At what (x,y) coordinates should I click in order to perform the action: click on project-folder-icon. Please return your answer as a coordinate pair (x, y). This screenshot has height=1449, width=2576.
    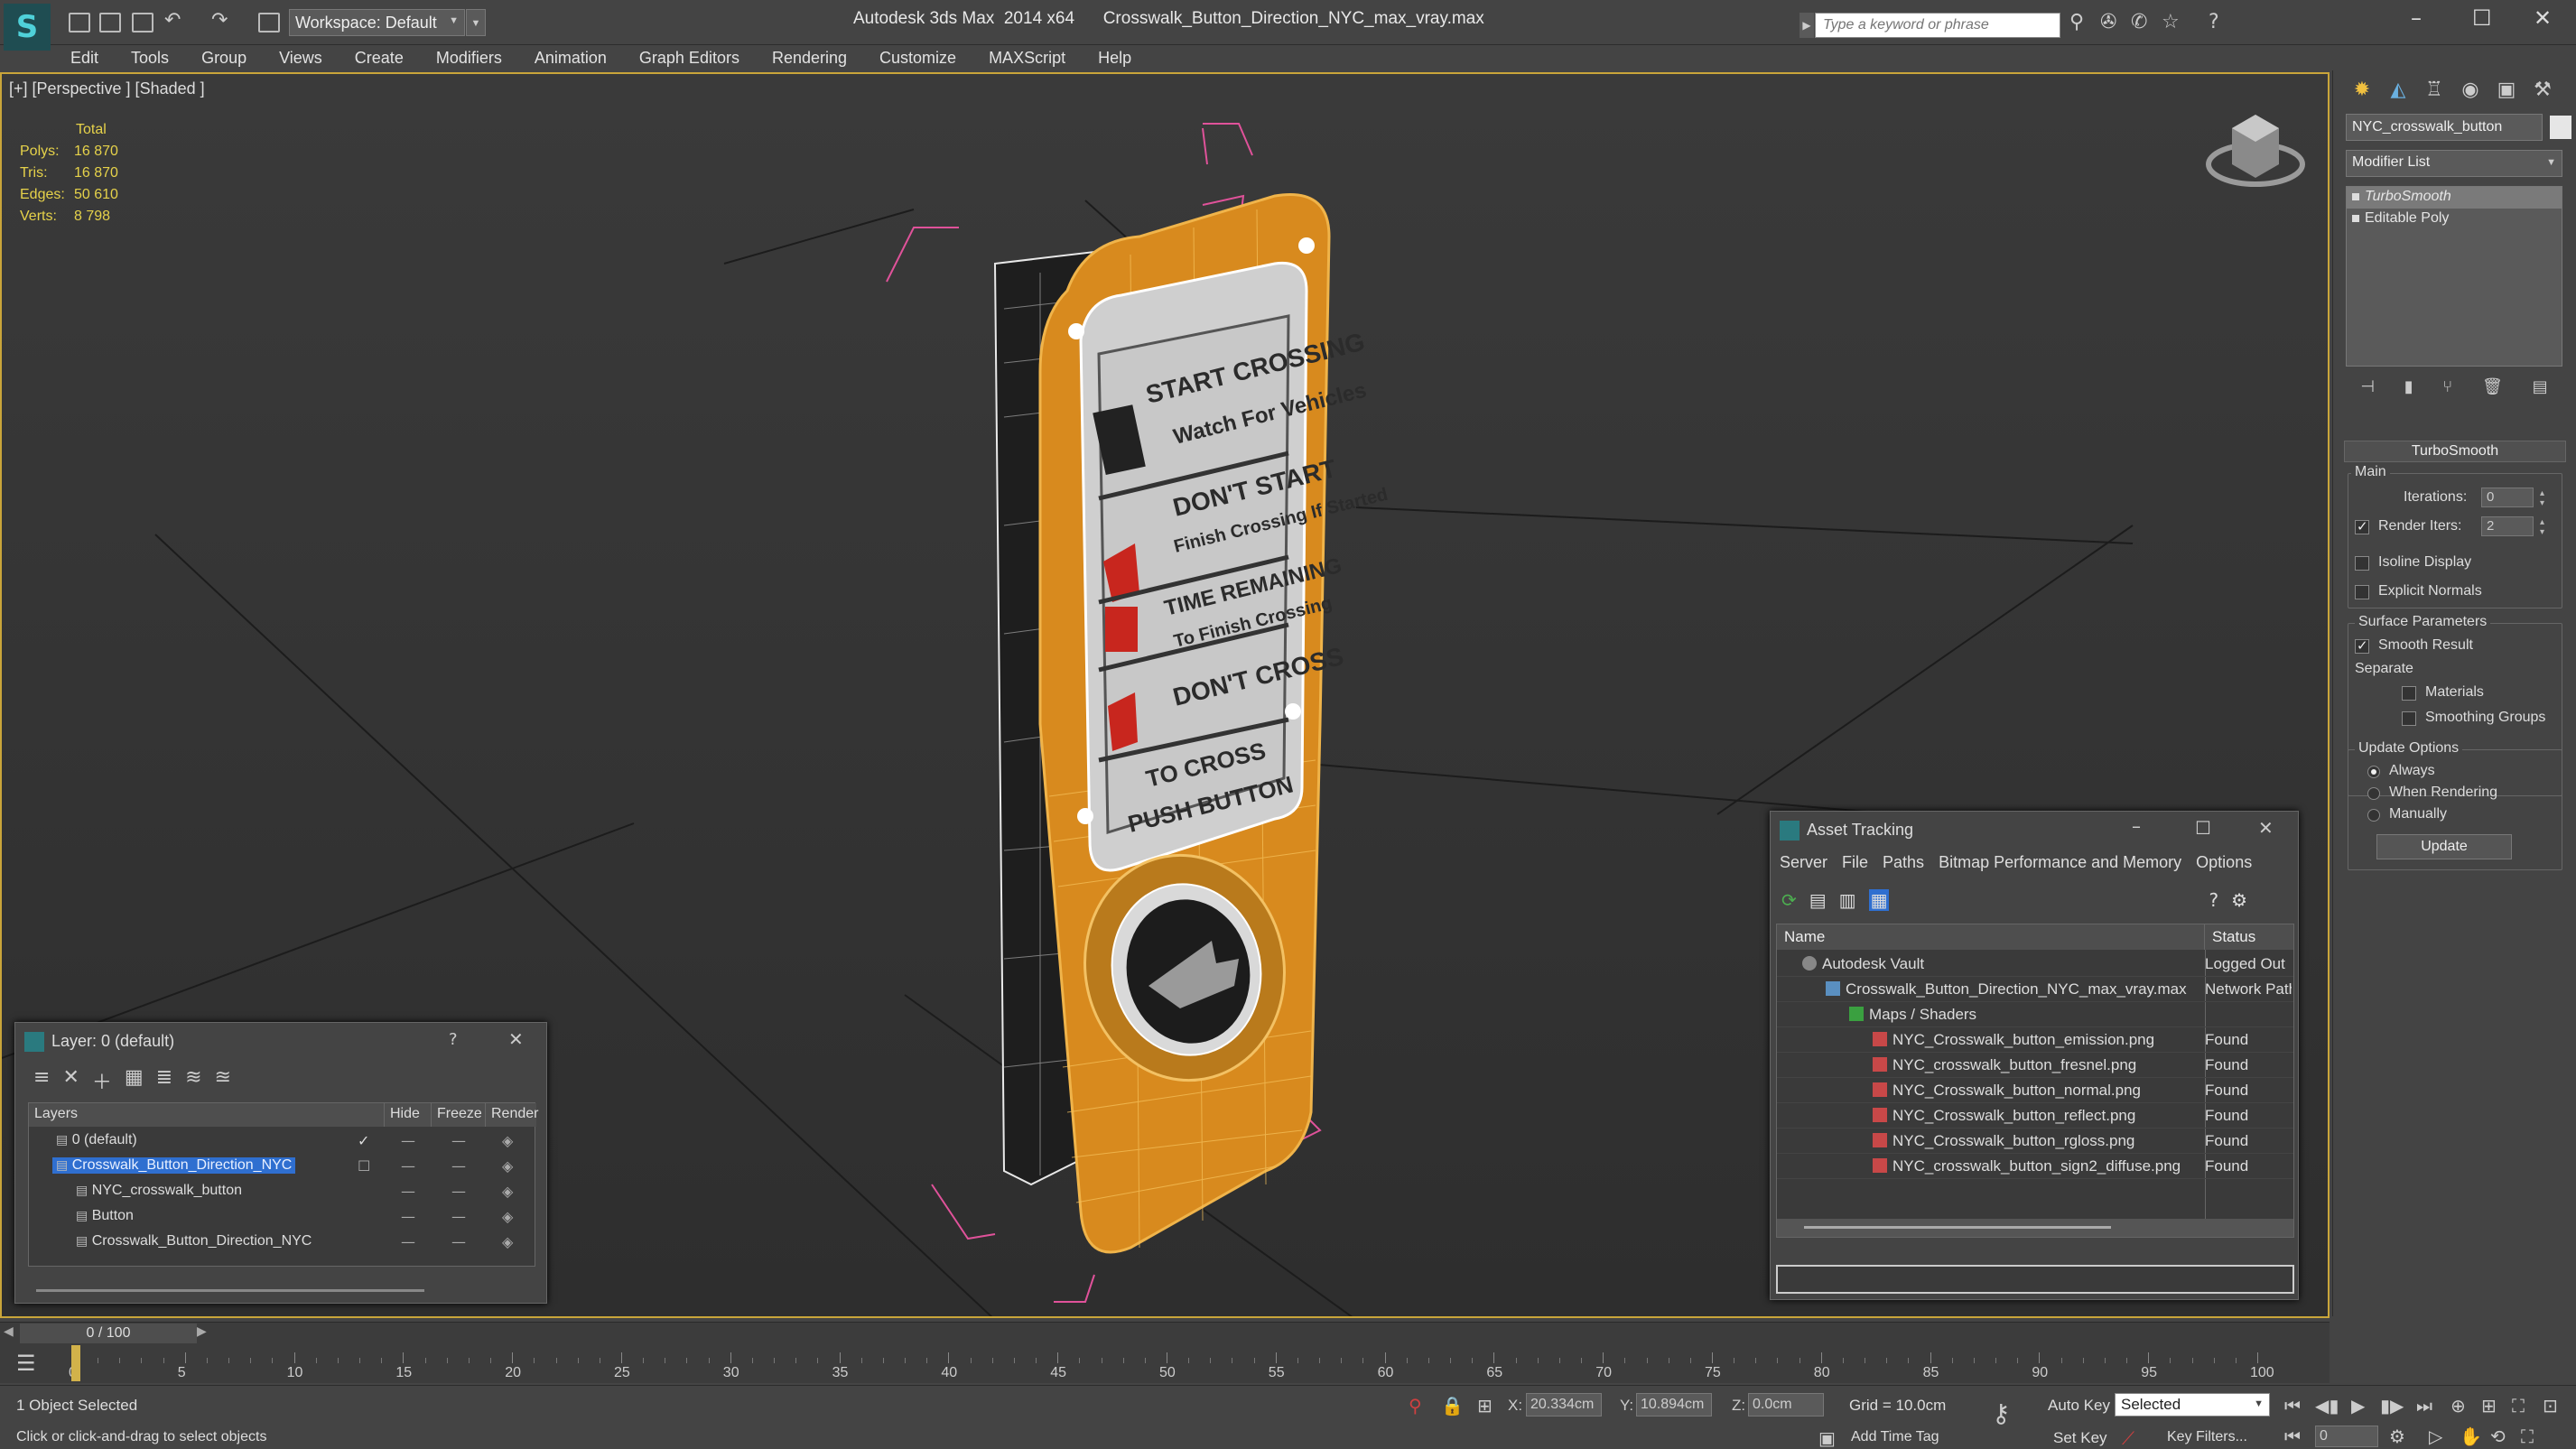
    Looking at the image, I should click on (269, 23).